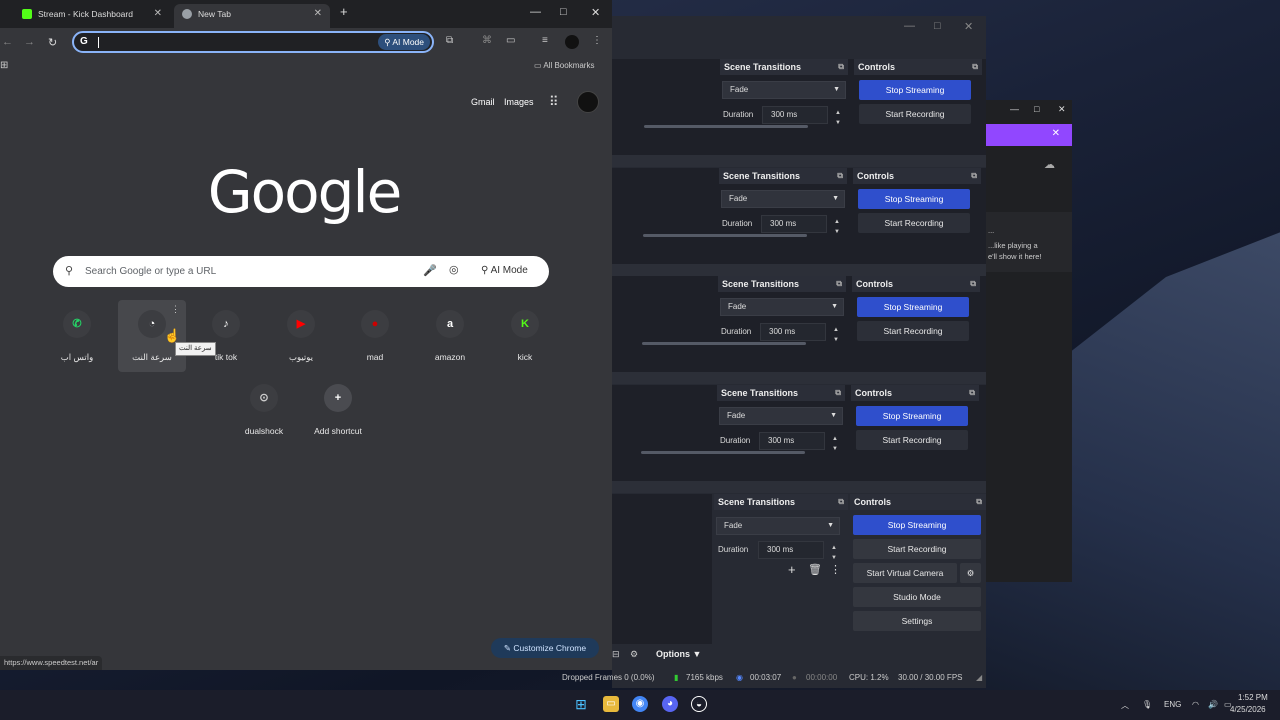  Describe the element at coordinates (449, 40) in the screenshot. I see `extensions-icon: ⧉` at that location.